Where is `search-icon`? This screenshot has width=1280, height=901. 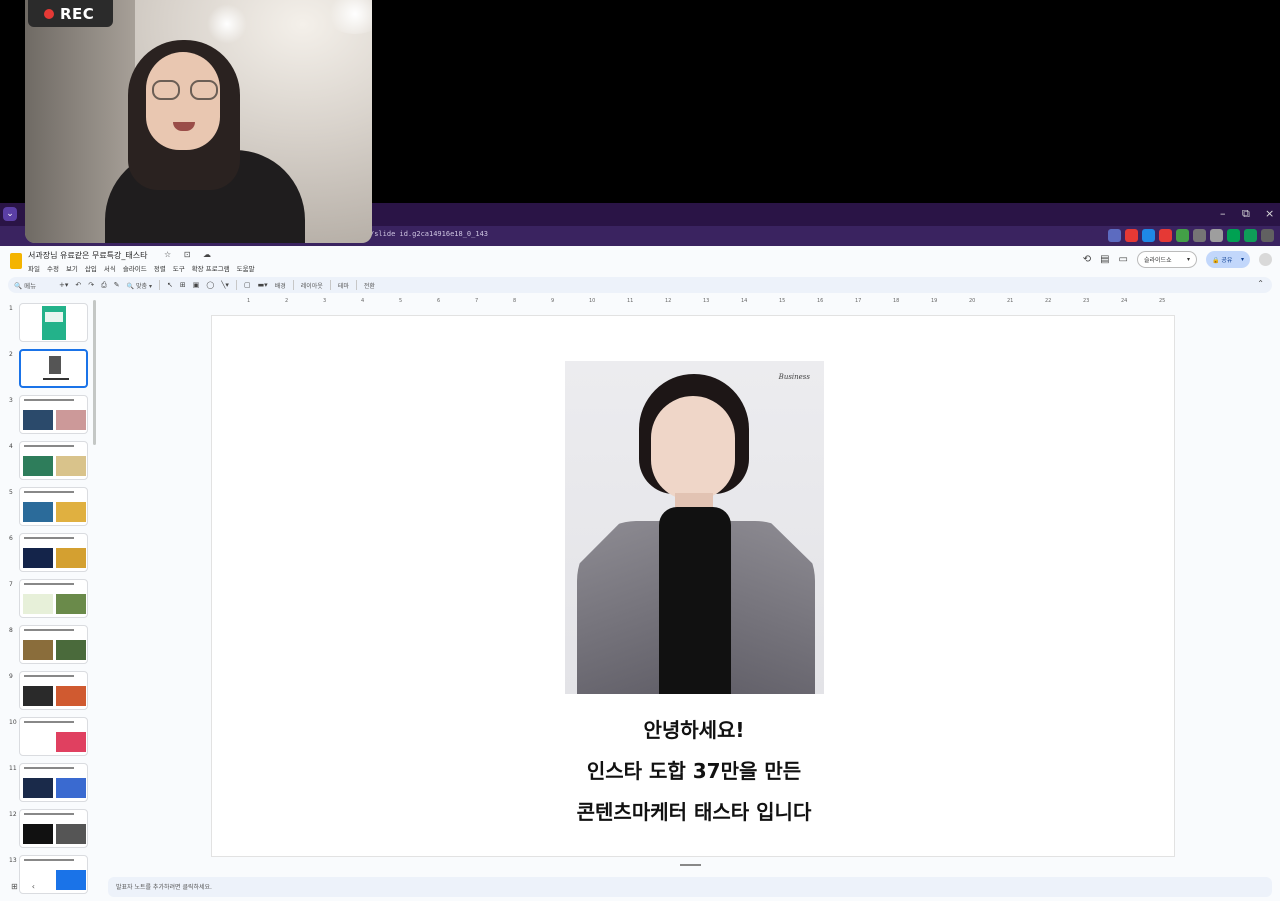 search-icon is located at coordinates (1080, 235).